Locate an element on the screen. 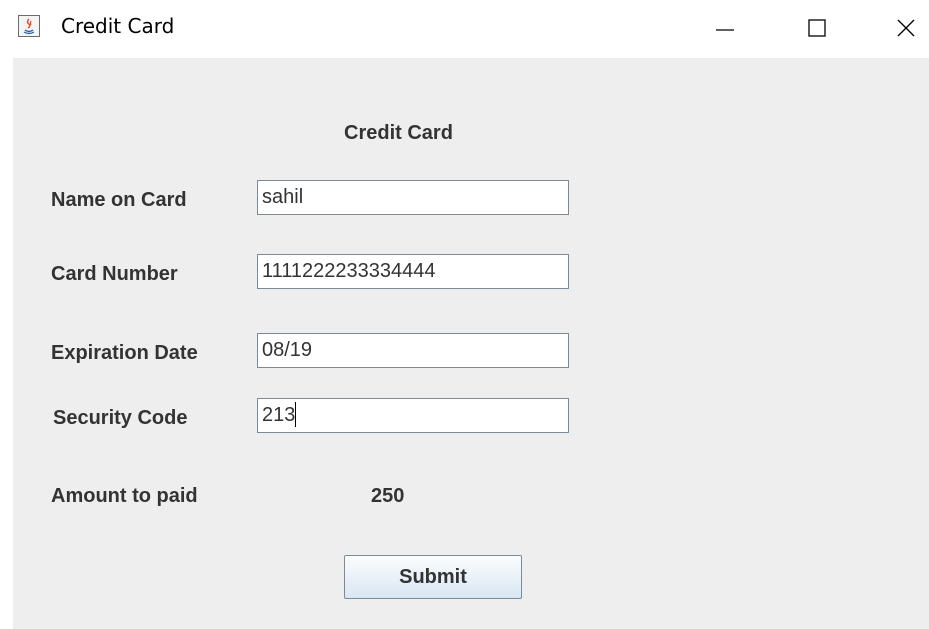  name-on-card-value: sahil is located at coordinates (283, 197).